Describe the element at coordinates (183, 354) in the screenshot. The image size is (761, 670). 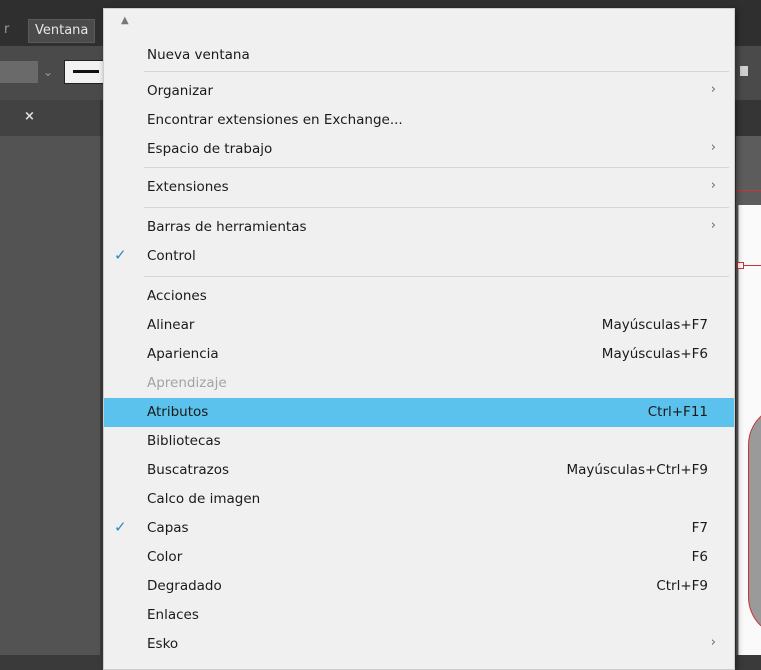
I see `menu-item-label: Apariencia` at that location.